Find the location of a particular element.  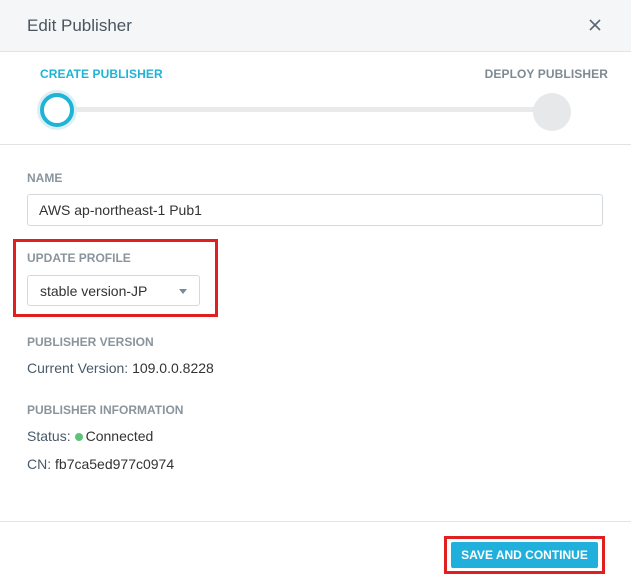

status-row: Status: Connected is located at coordinates (90, 436).